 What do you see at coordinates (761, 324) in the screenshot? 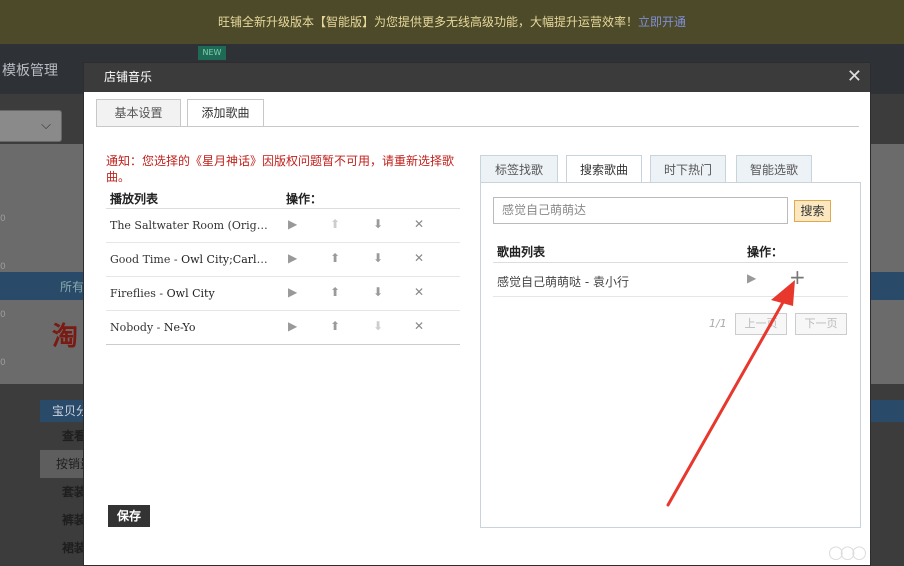
I see `prev-page-button: 上一页` at bounding box center [761, 324].